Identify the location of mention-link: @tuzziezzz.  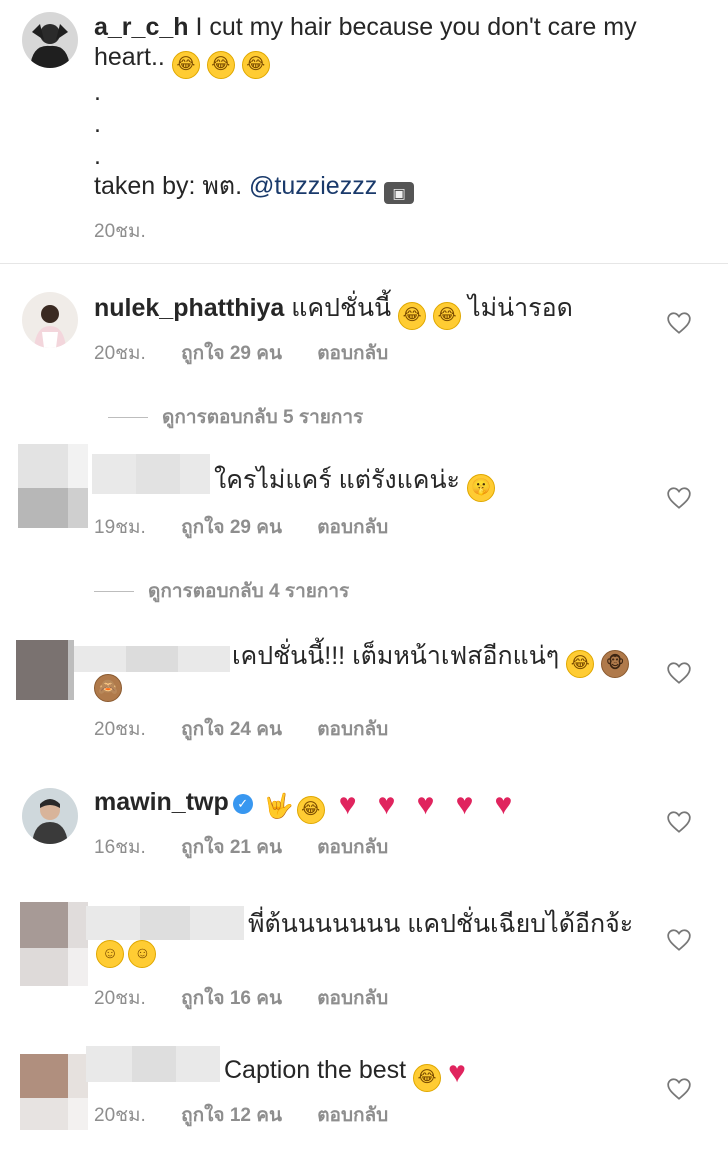
(313, 186).